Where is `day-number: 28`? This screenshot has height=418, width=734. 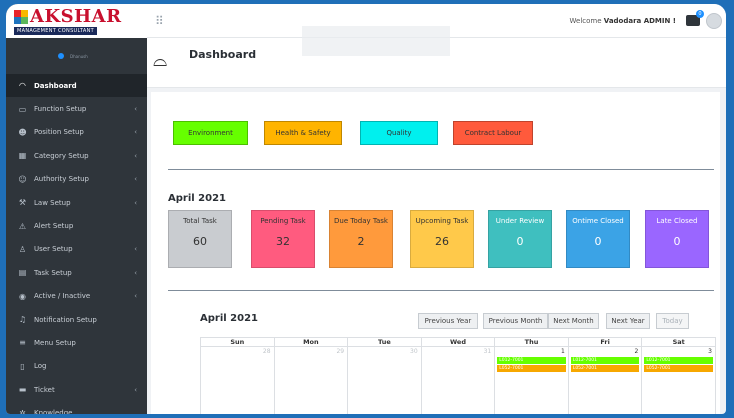 day-number: 28 is located at coordinates (266, 351).